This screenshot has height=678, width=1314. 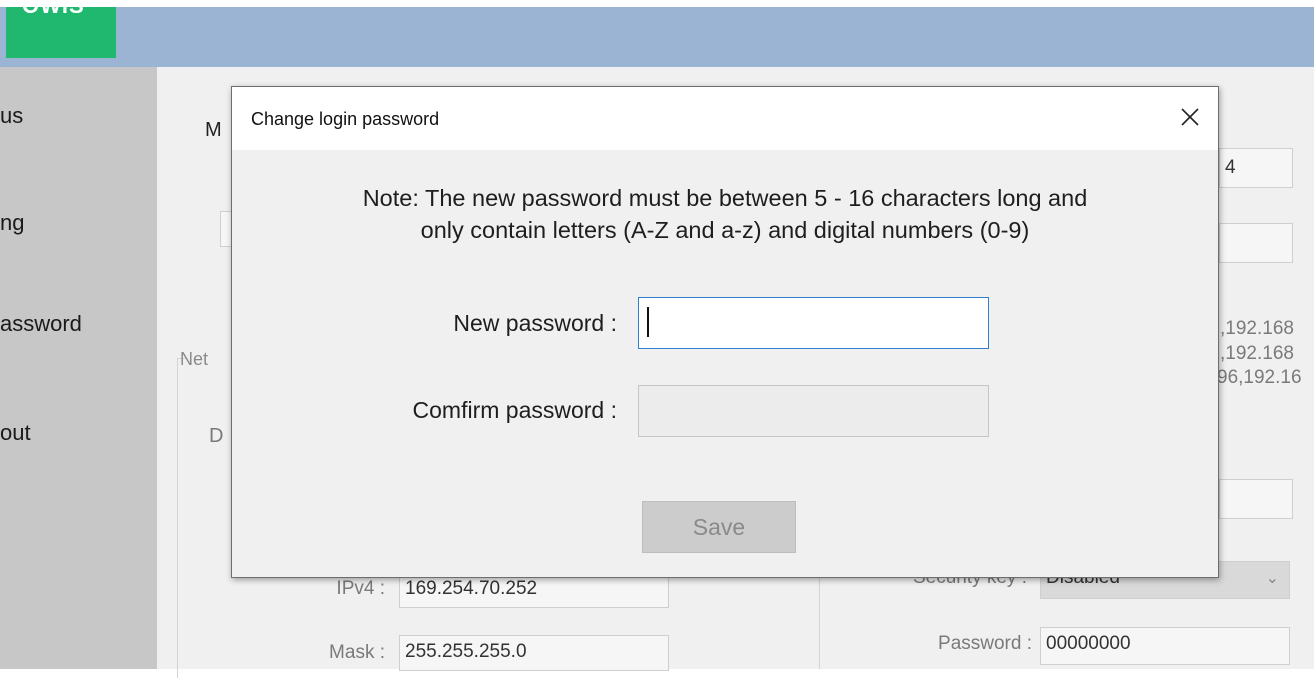 I want to click on chevron-down-icon: ⌄, so click(x=1272, y=578).